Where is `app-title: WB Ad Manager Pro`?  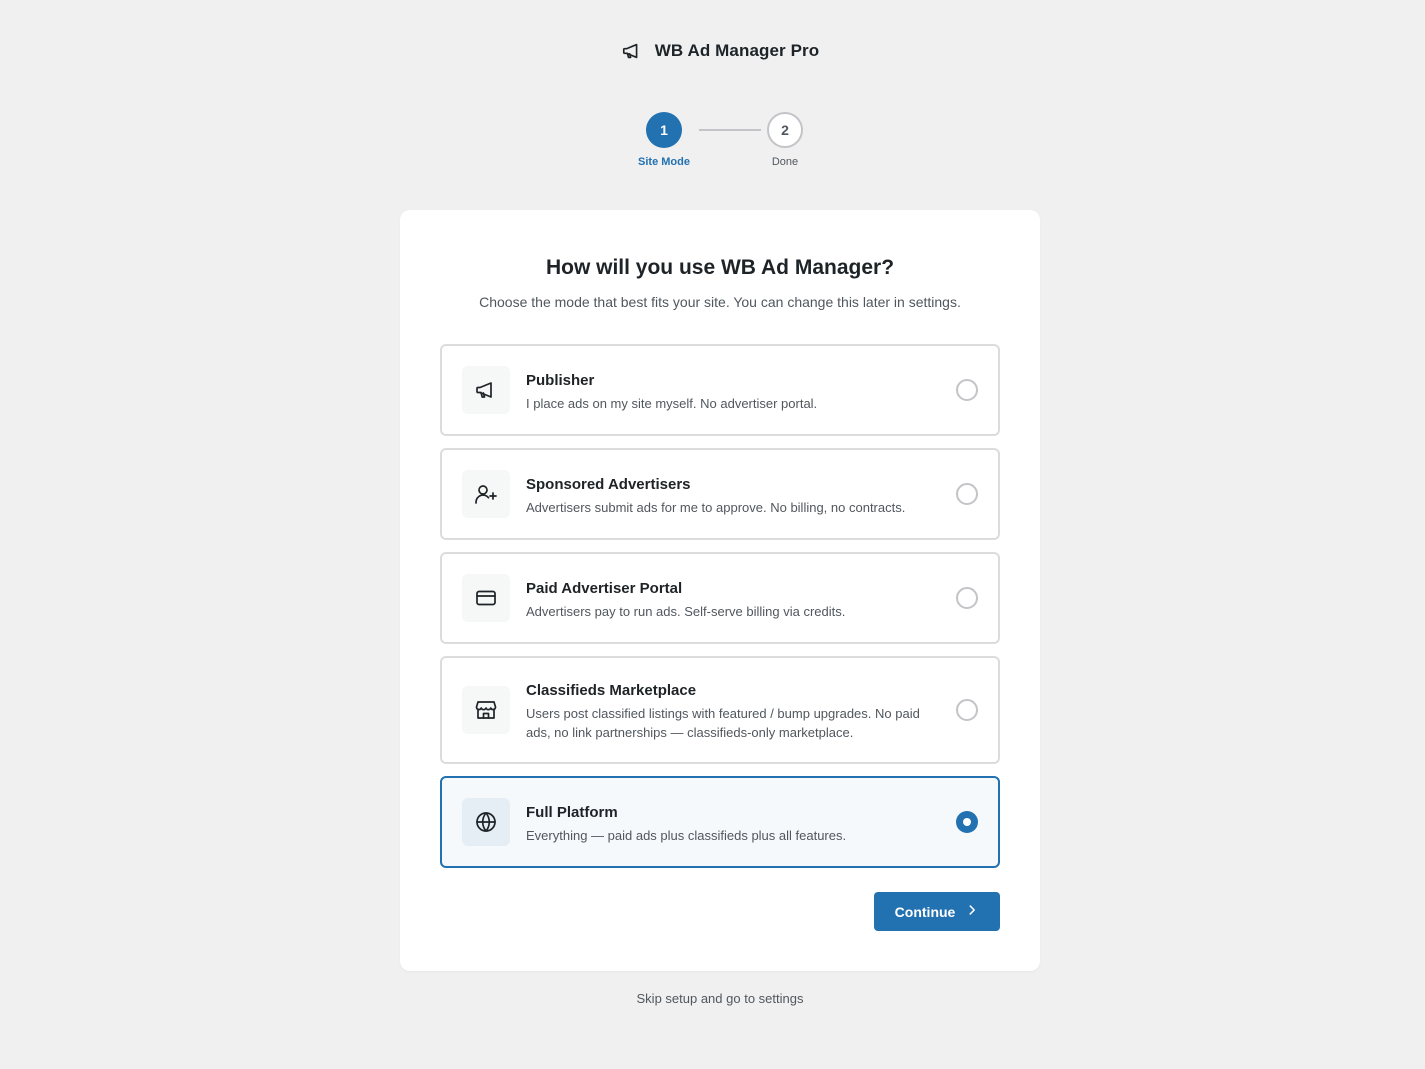
app-title: WB Ad Manager Pro is located at coordinates (737, 50).